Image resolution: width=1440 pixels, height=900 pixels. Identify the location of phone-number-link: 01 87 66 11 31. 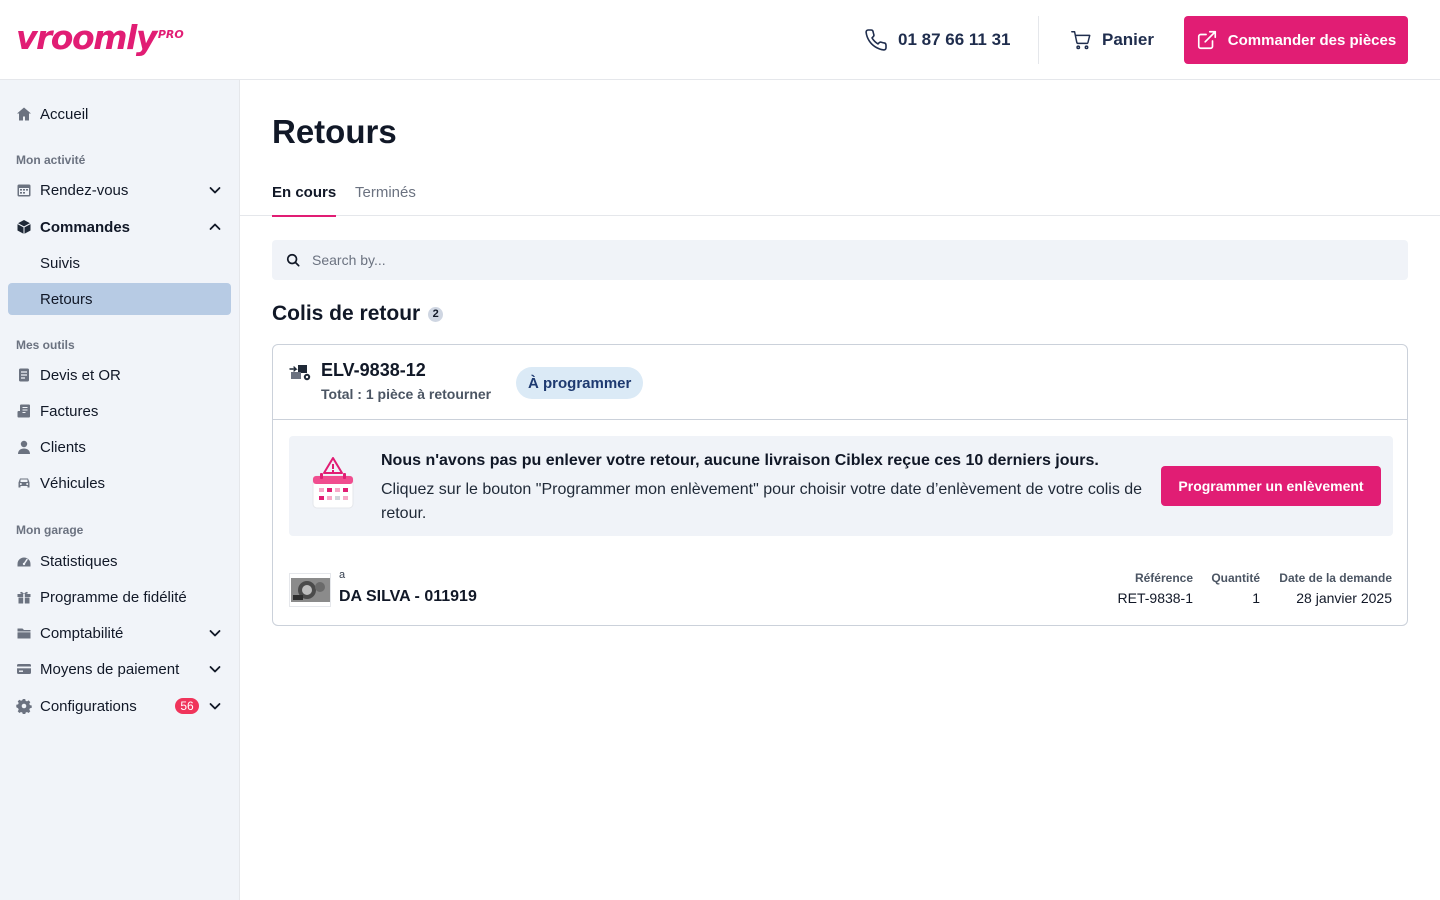
(937, 40).